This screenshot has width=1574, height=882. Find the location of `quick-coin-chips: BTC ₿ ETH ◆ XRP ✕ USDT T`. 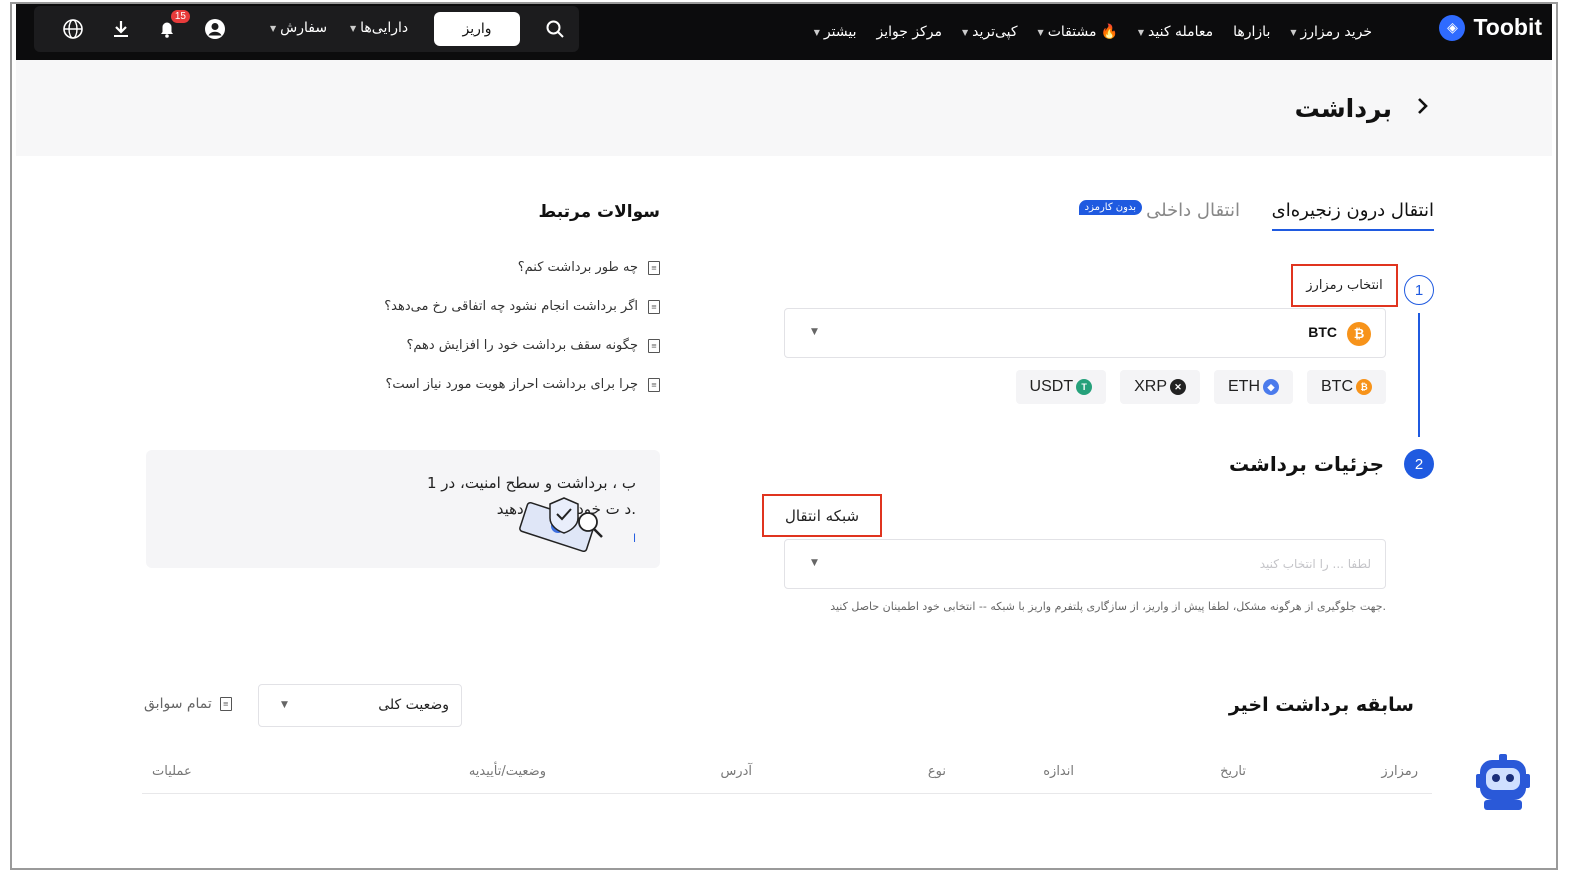

quick-coin-chips: BTC ₿ ETH ◆ XRP ✕ USDT T is located at coordinates (1200, 387).